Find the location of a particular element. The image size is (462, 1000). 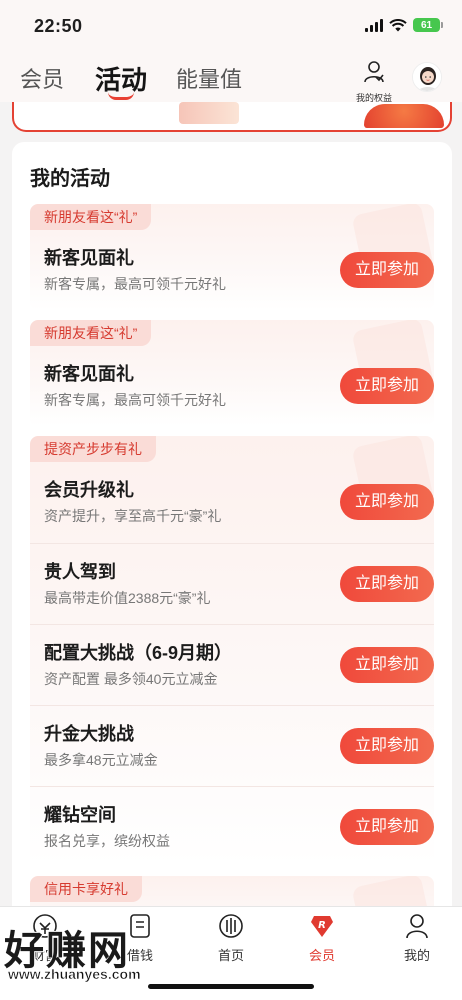

cellular-signal-icon is located at coordinates (374, 25).